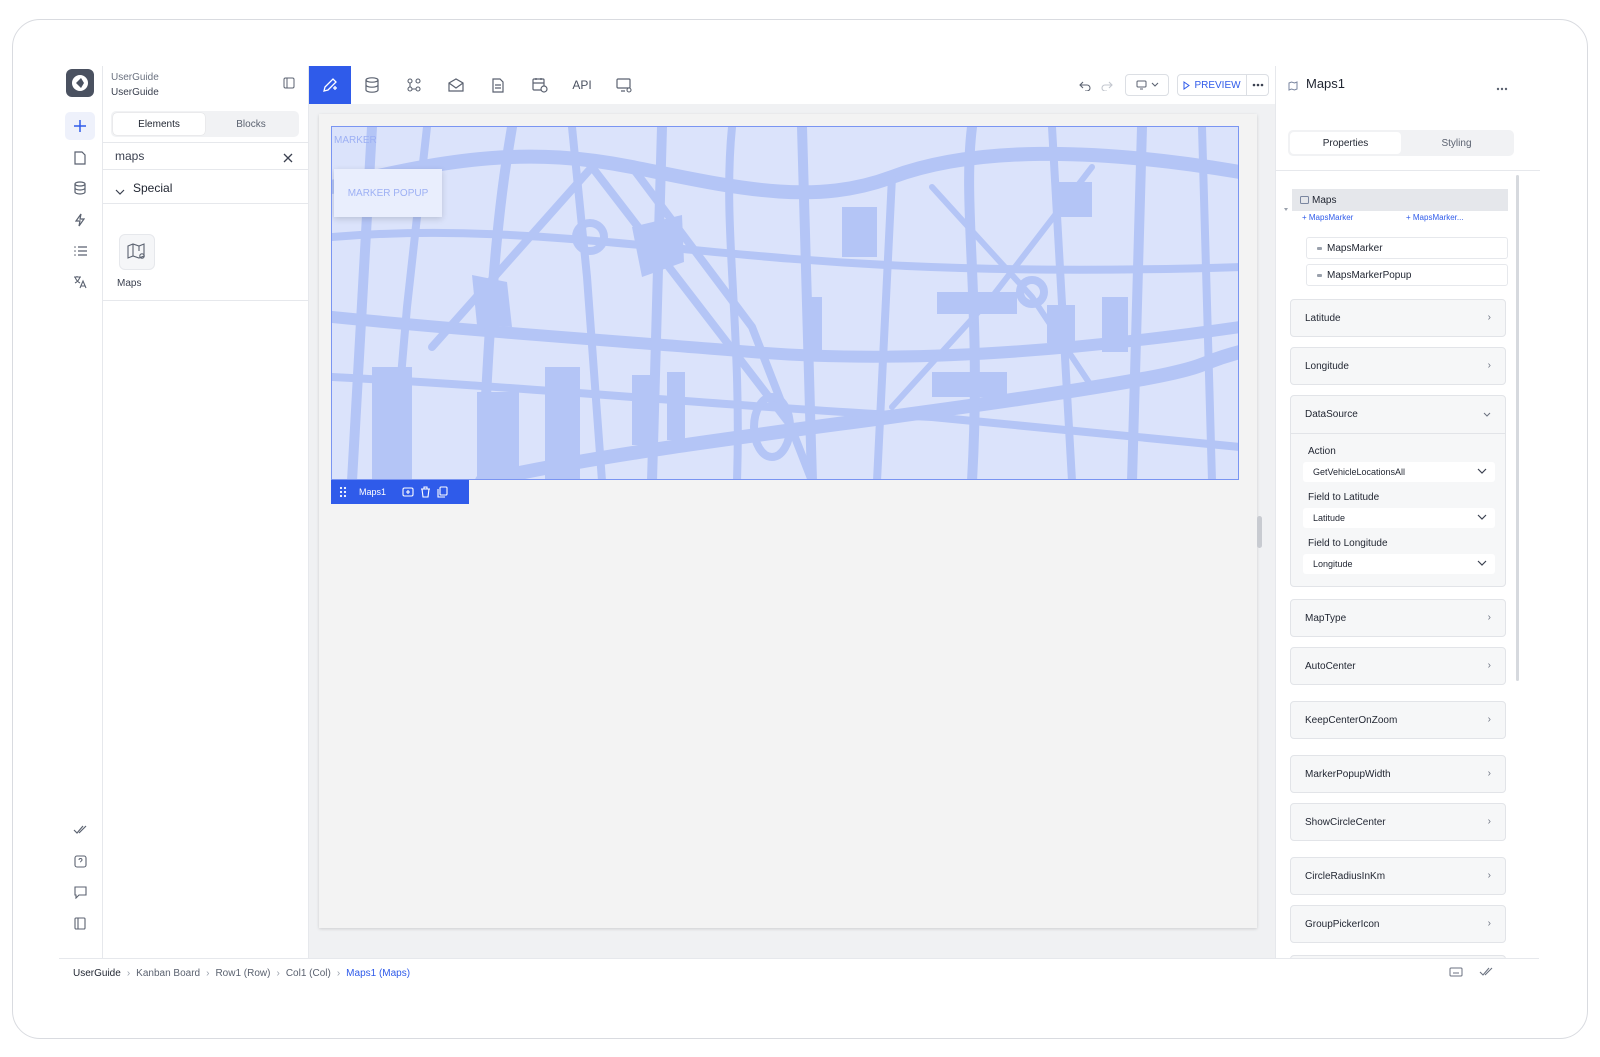  What do you see at coordinates (289, 85) in the screenshot?
I see `sidebar-collapse-icon` at bounding box center [289, 85].